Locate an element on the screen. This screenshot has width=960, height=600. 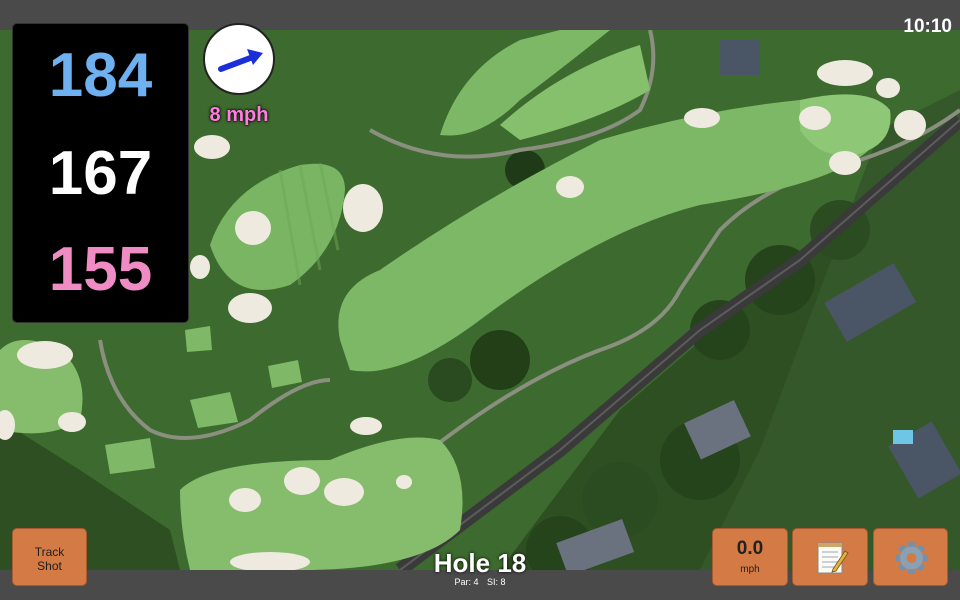
speed-value: 0.0 is located at coordinates (750, 548).